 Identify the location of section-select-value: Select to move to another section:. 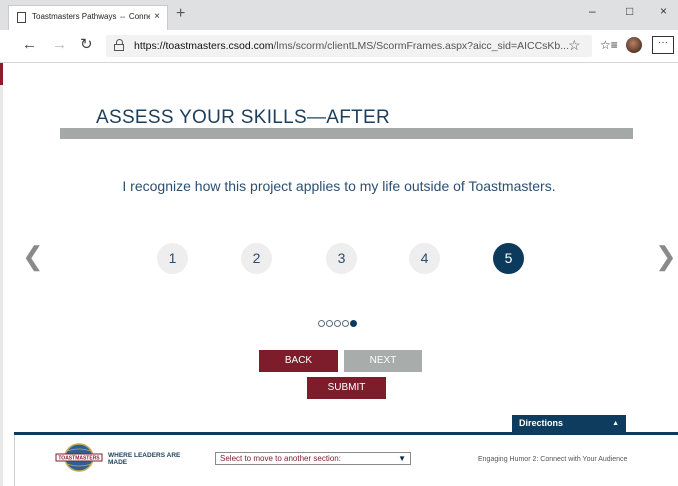
(280, 458).